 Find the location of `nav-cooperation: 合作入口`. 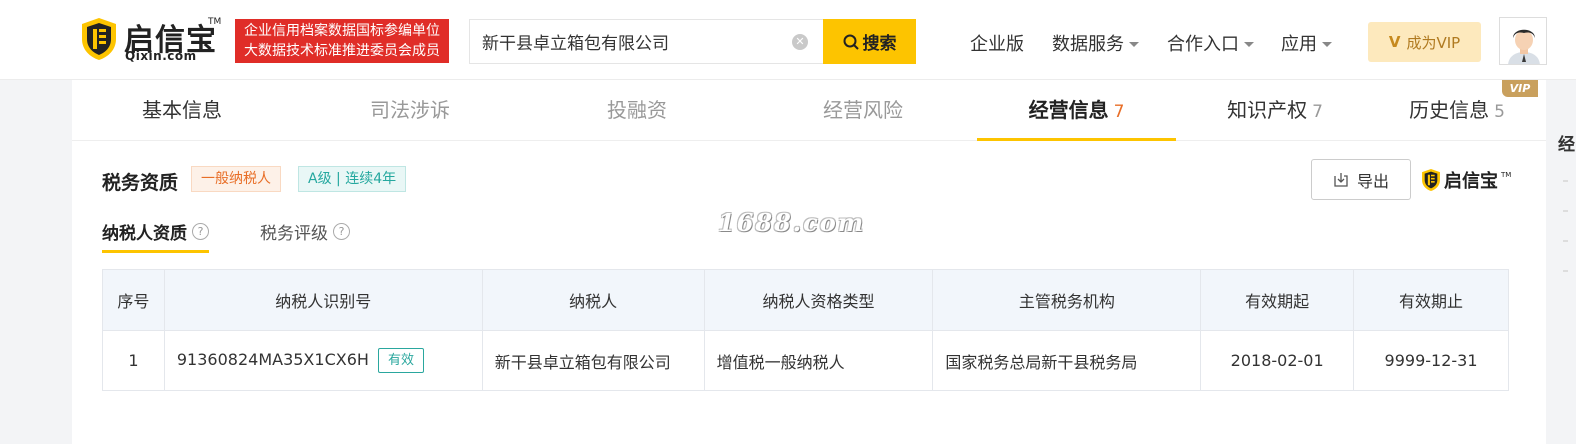

nav-cooperation: 合作入口 is located at coordinates (1210, 43).